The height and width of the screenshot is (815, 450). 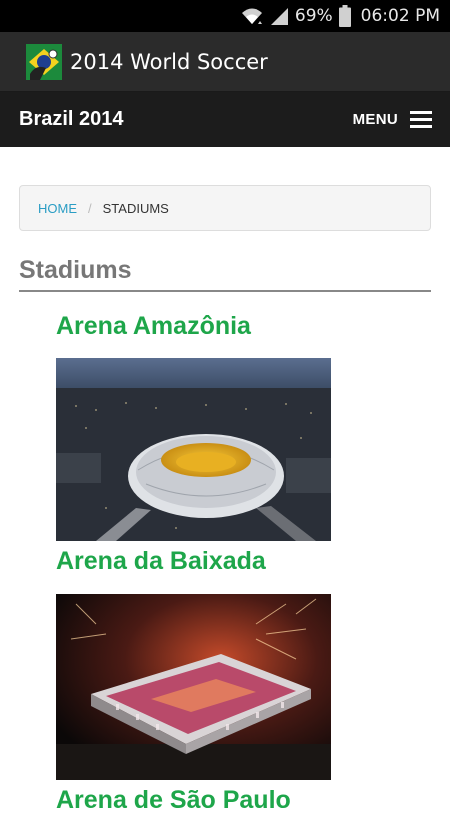 What do you see at coordinates (75, 270) in the screenshot?
I see `page-title: Stadiums` at bounding box center [75, 270].